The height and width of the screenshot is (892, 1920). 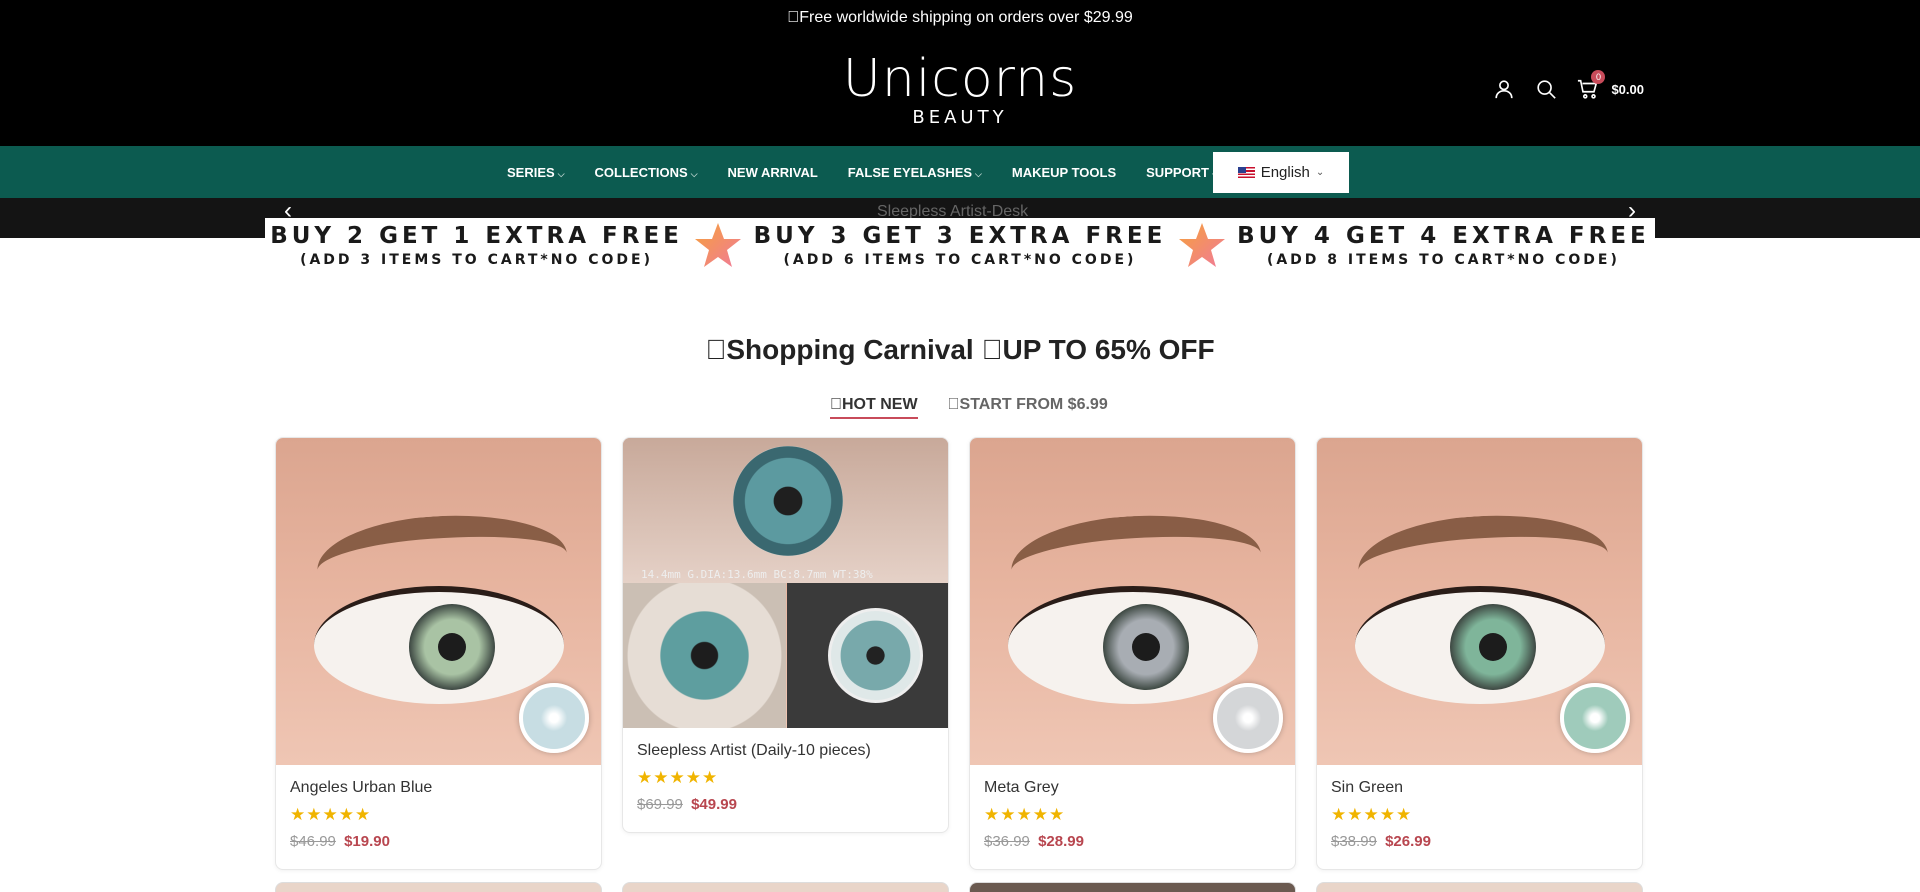 What do you see at coordinates (367, 841) in the screenshot?
I see `sale-price: $19.90` at bounding box center [367, 841].